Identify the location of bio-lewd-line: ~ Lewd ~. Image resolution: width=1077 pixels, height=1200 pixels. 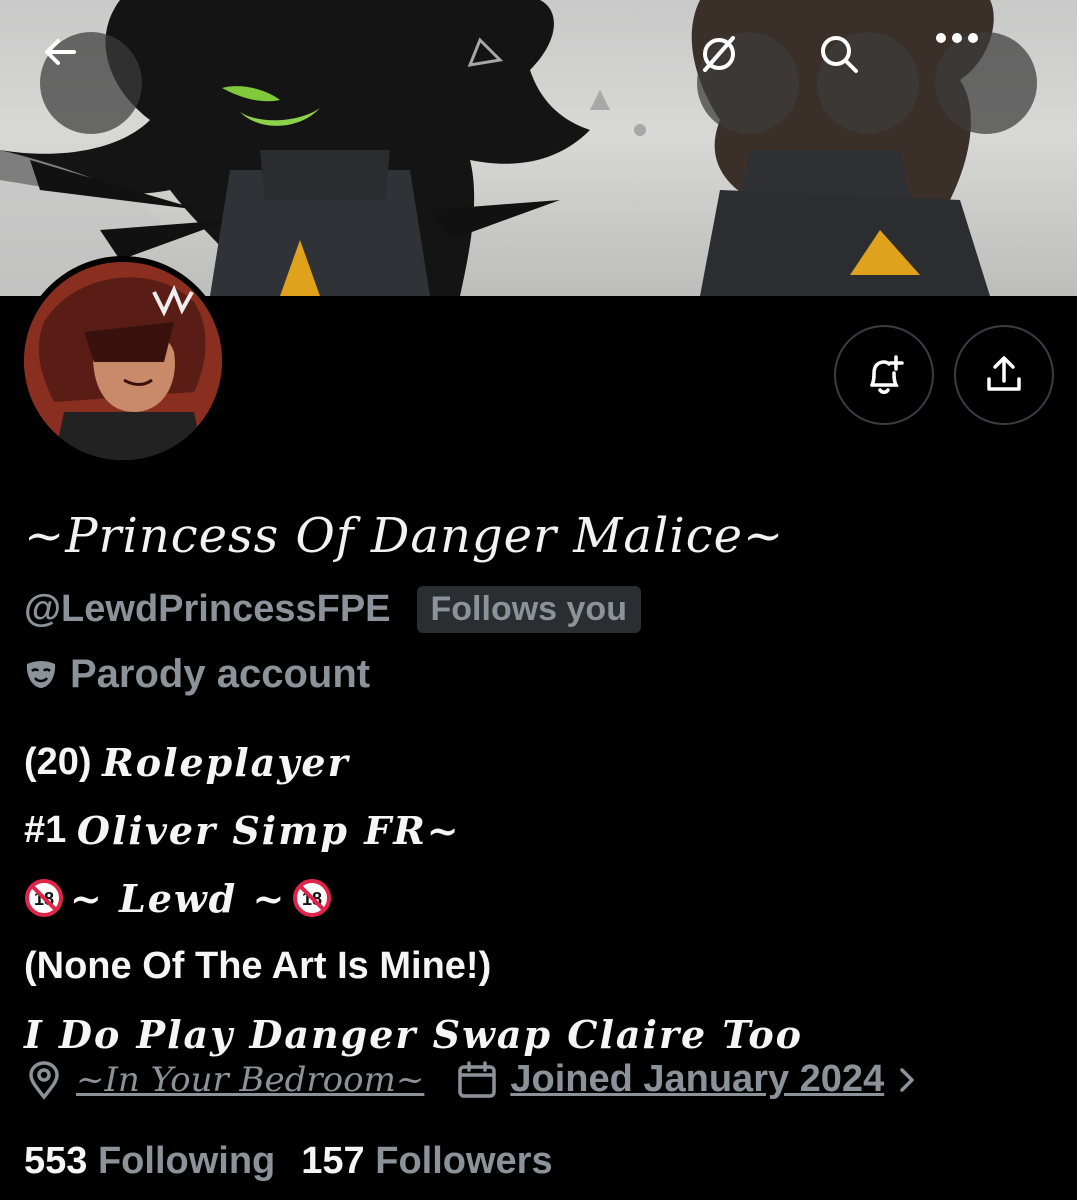
(178, 898).